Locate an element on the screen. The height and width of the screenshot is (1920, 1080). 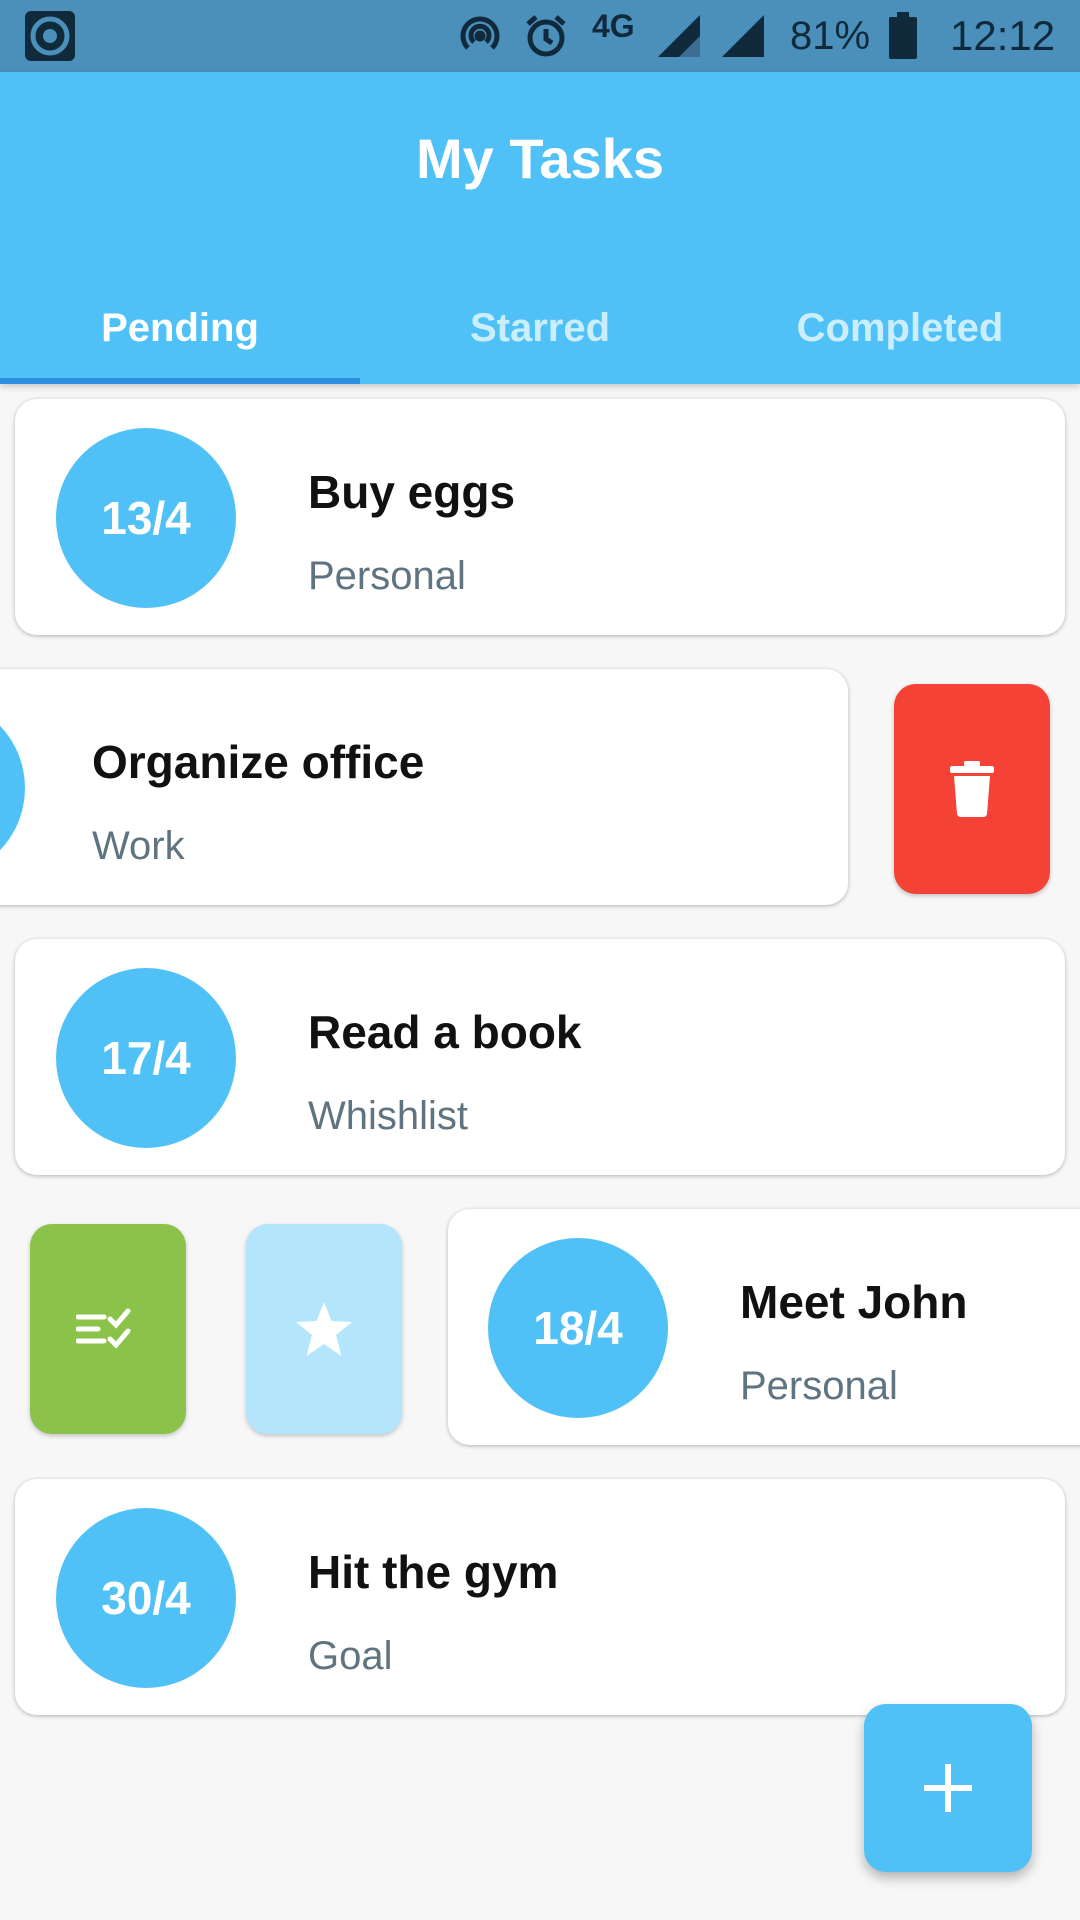
task-title: Meet John is located at coordinates (854, 1302).